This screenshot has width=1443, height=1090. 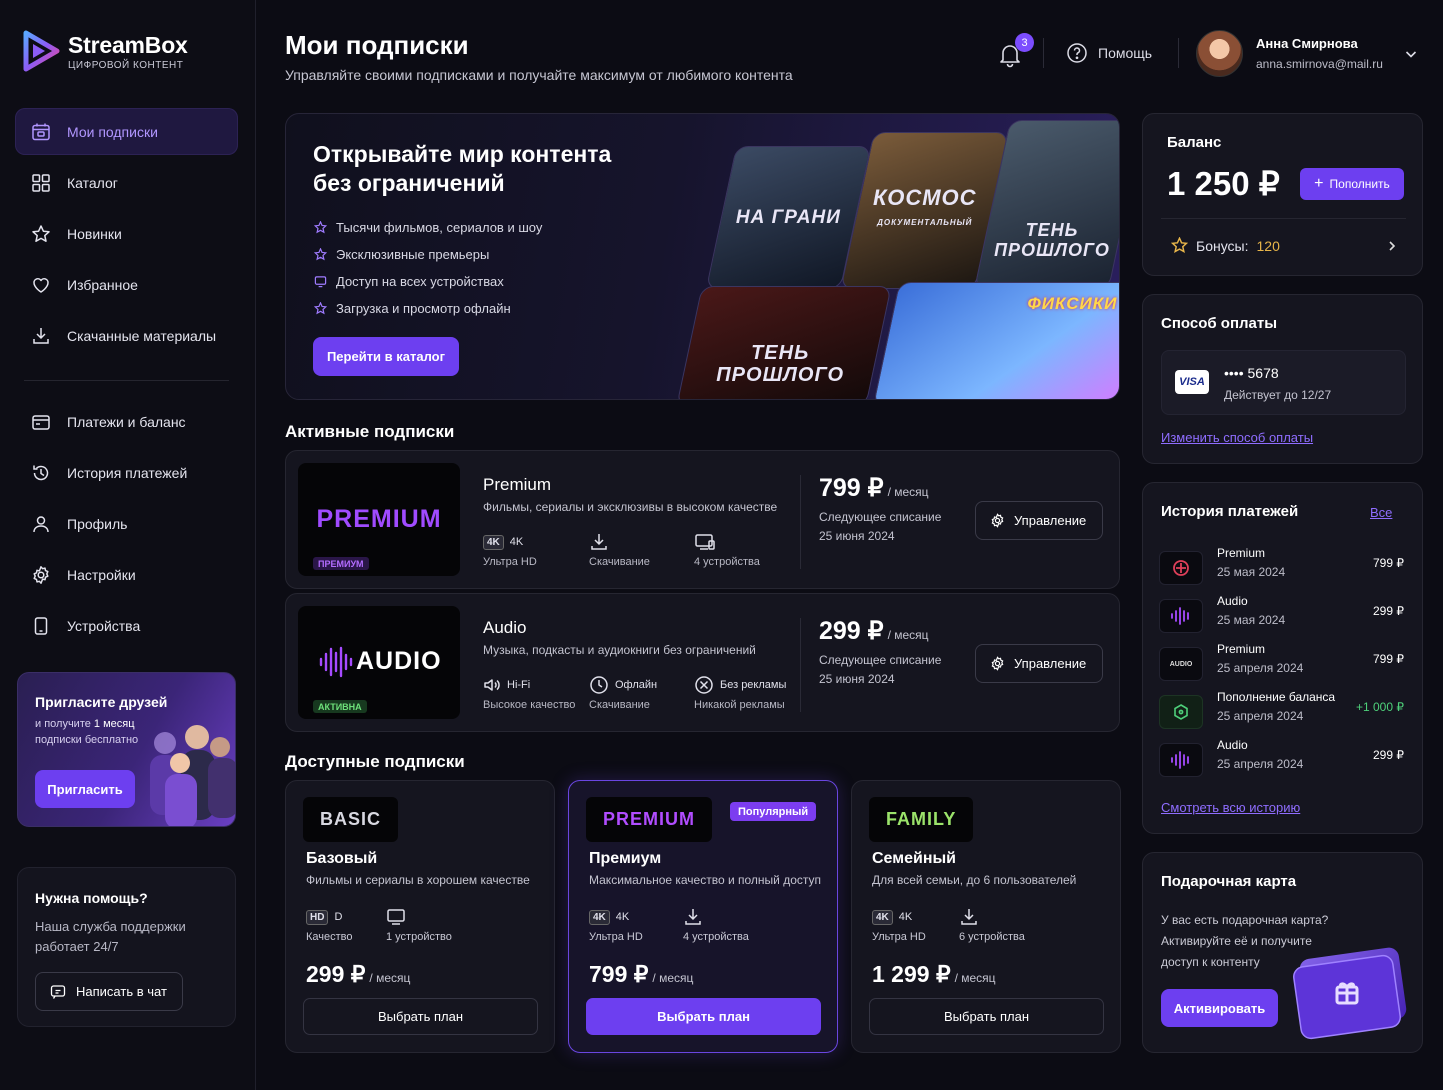 What do you see at coordinates (899, 925) in the screenshot?
I see `plan-feature-quality: 4K 4K Ультра HD` at bounding box center [899, 925].